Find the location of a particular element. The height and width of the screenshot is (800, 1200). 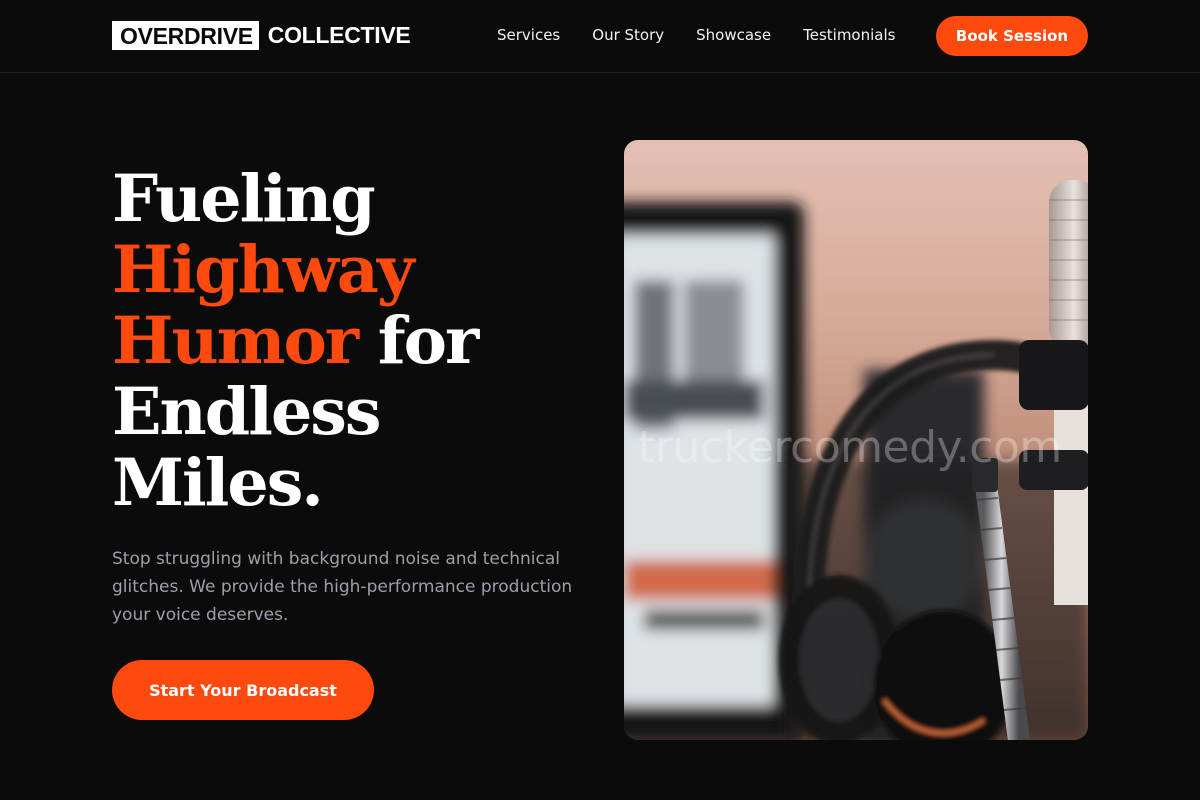

logo: OVERDRIVE COLLECTIVE is located at coordinates (261, 35).